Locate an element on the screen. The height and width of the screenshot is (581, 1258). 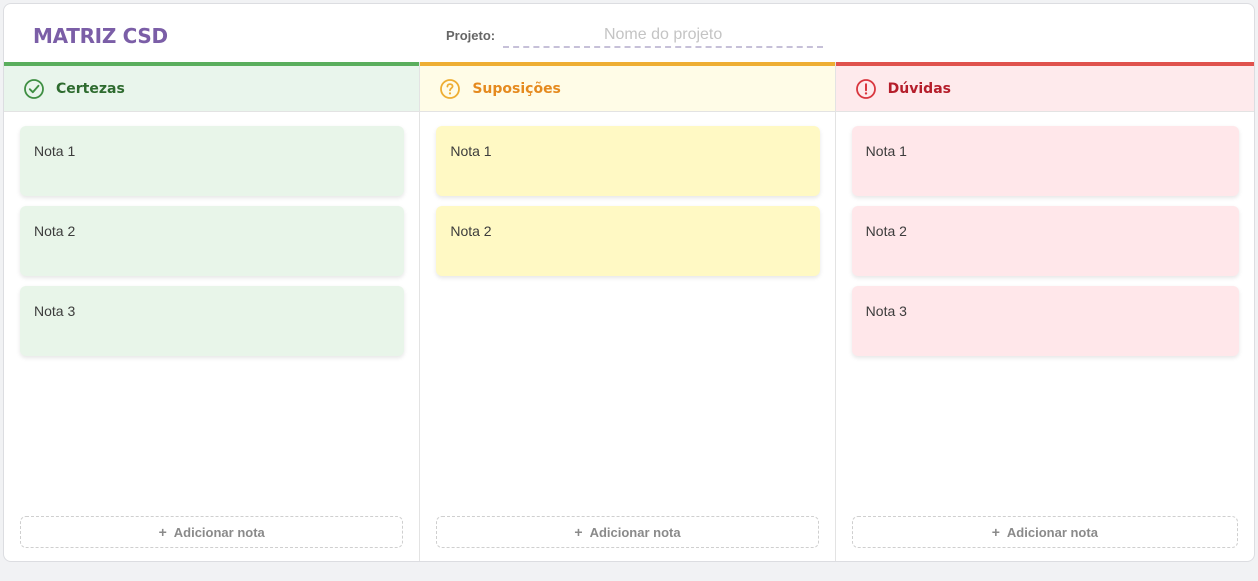
note-list: Nota 1 Nota 2 is located at coordinates (627, 194).